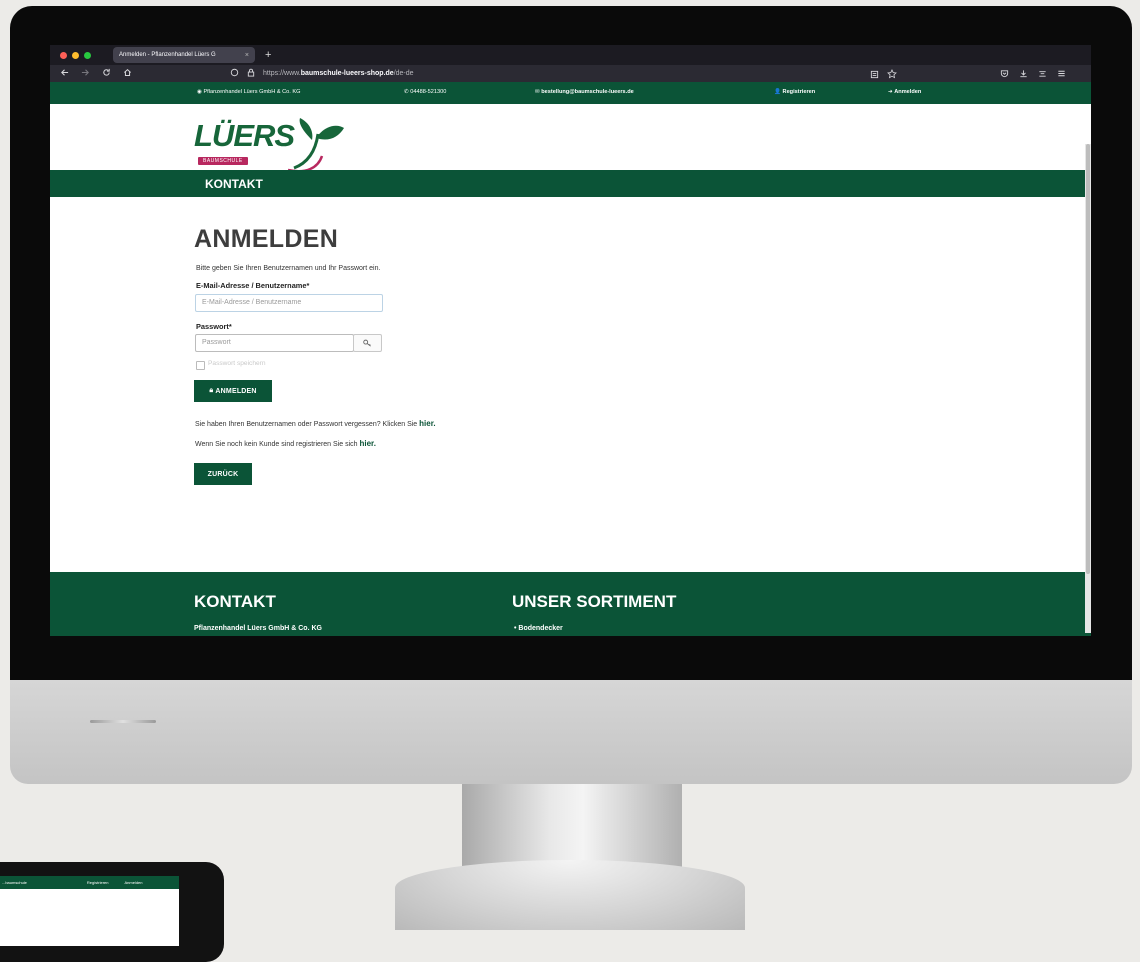  I want to click on tab-title: Anmelden - Pflanzenhandel Lüers G, so click(167, 55).